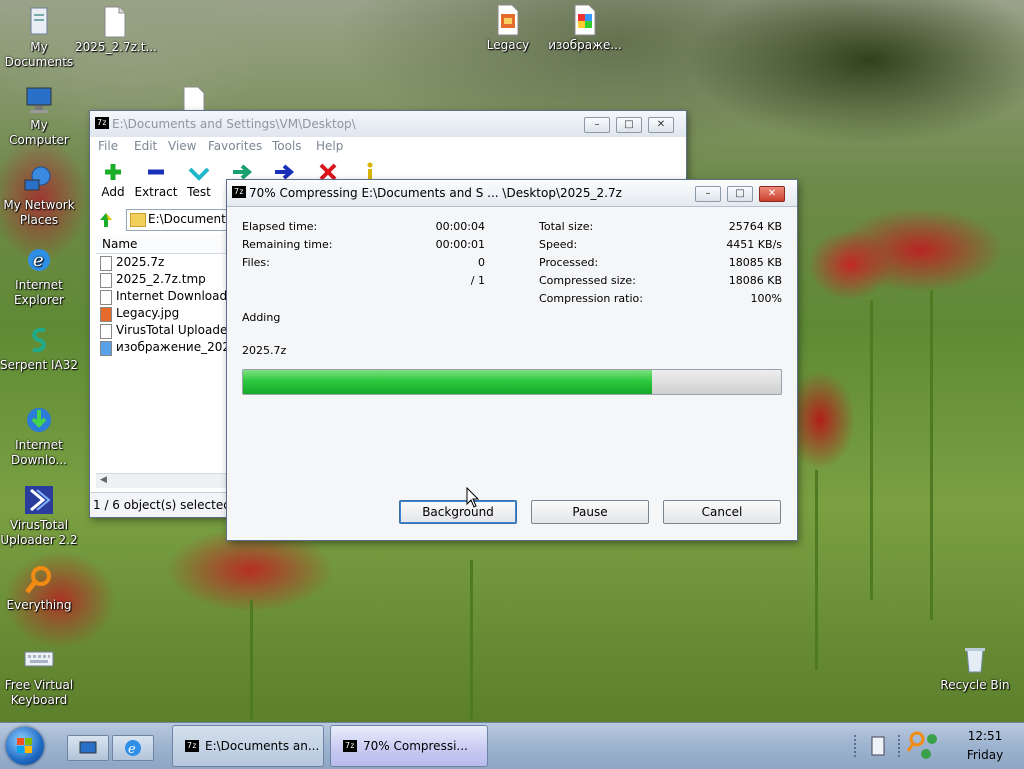  I want to click on tablet-icon, so click(878, 746).